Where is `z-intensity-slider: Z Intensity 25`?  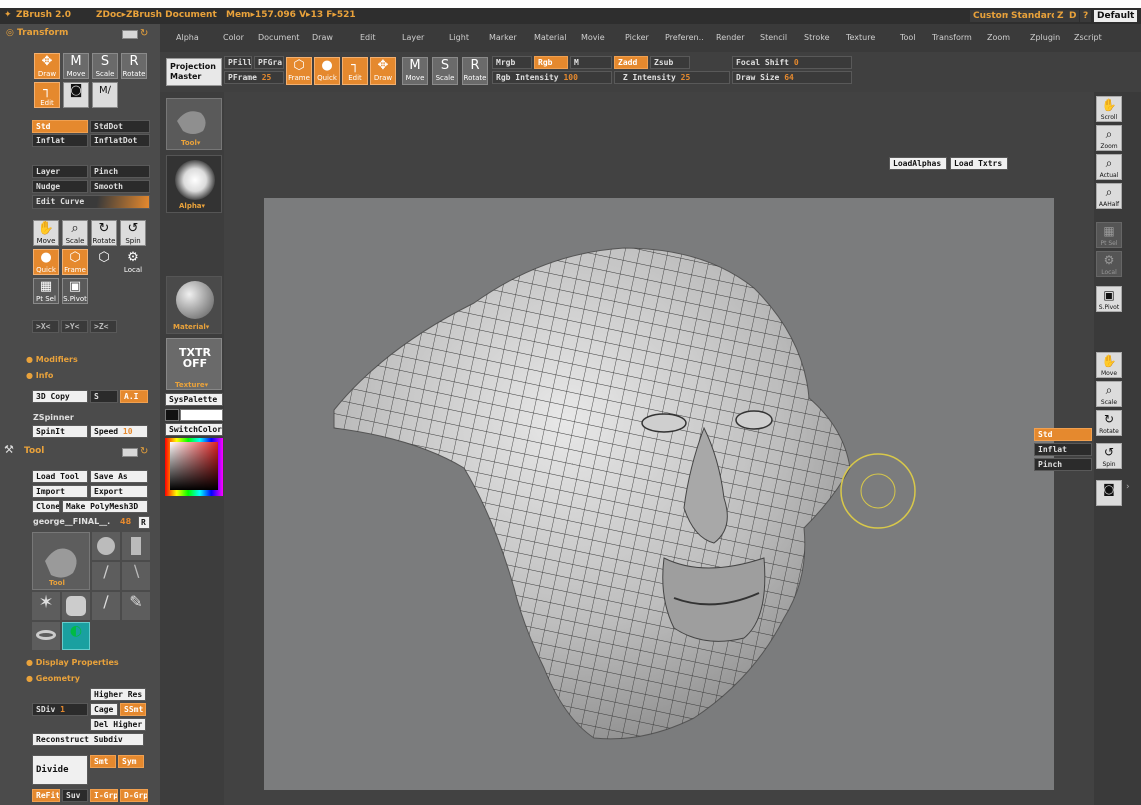 z-intensity-slider: Z Intensity 25 is located at coordinates (672, 77).